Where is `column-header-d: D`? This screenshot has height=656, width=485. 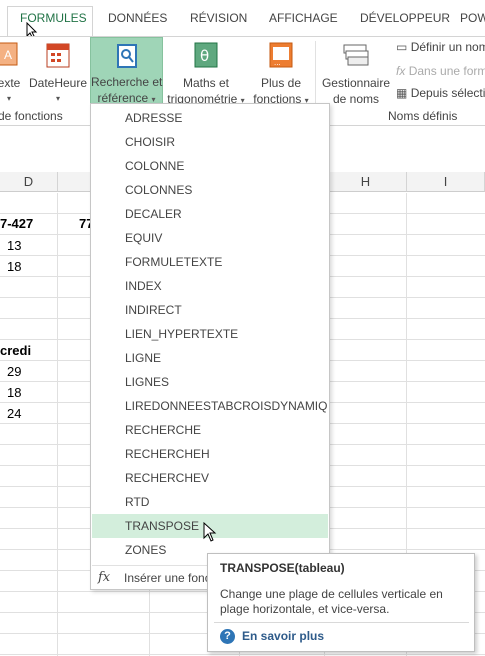 column-header-d: D is located at coordinates (29, 182).